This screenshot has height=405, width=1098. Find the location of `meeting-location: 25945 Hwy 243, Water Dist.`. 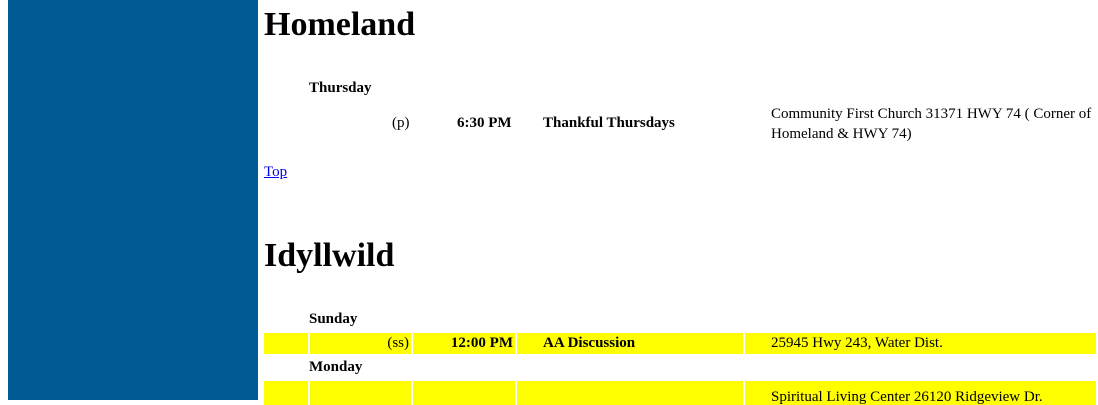

meeting-location: 25945 Hwy 243, Water Dist. is located at coordinates (857, 343).